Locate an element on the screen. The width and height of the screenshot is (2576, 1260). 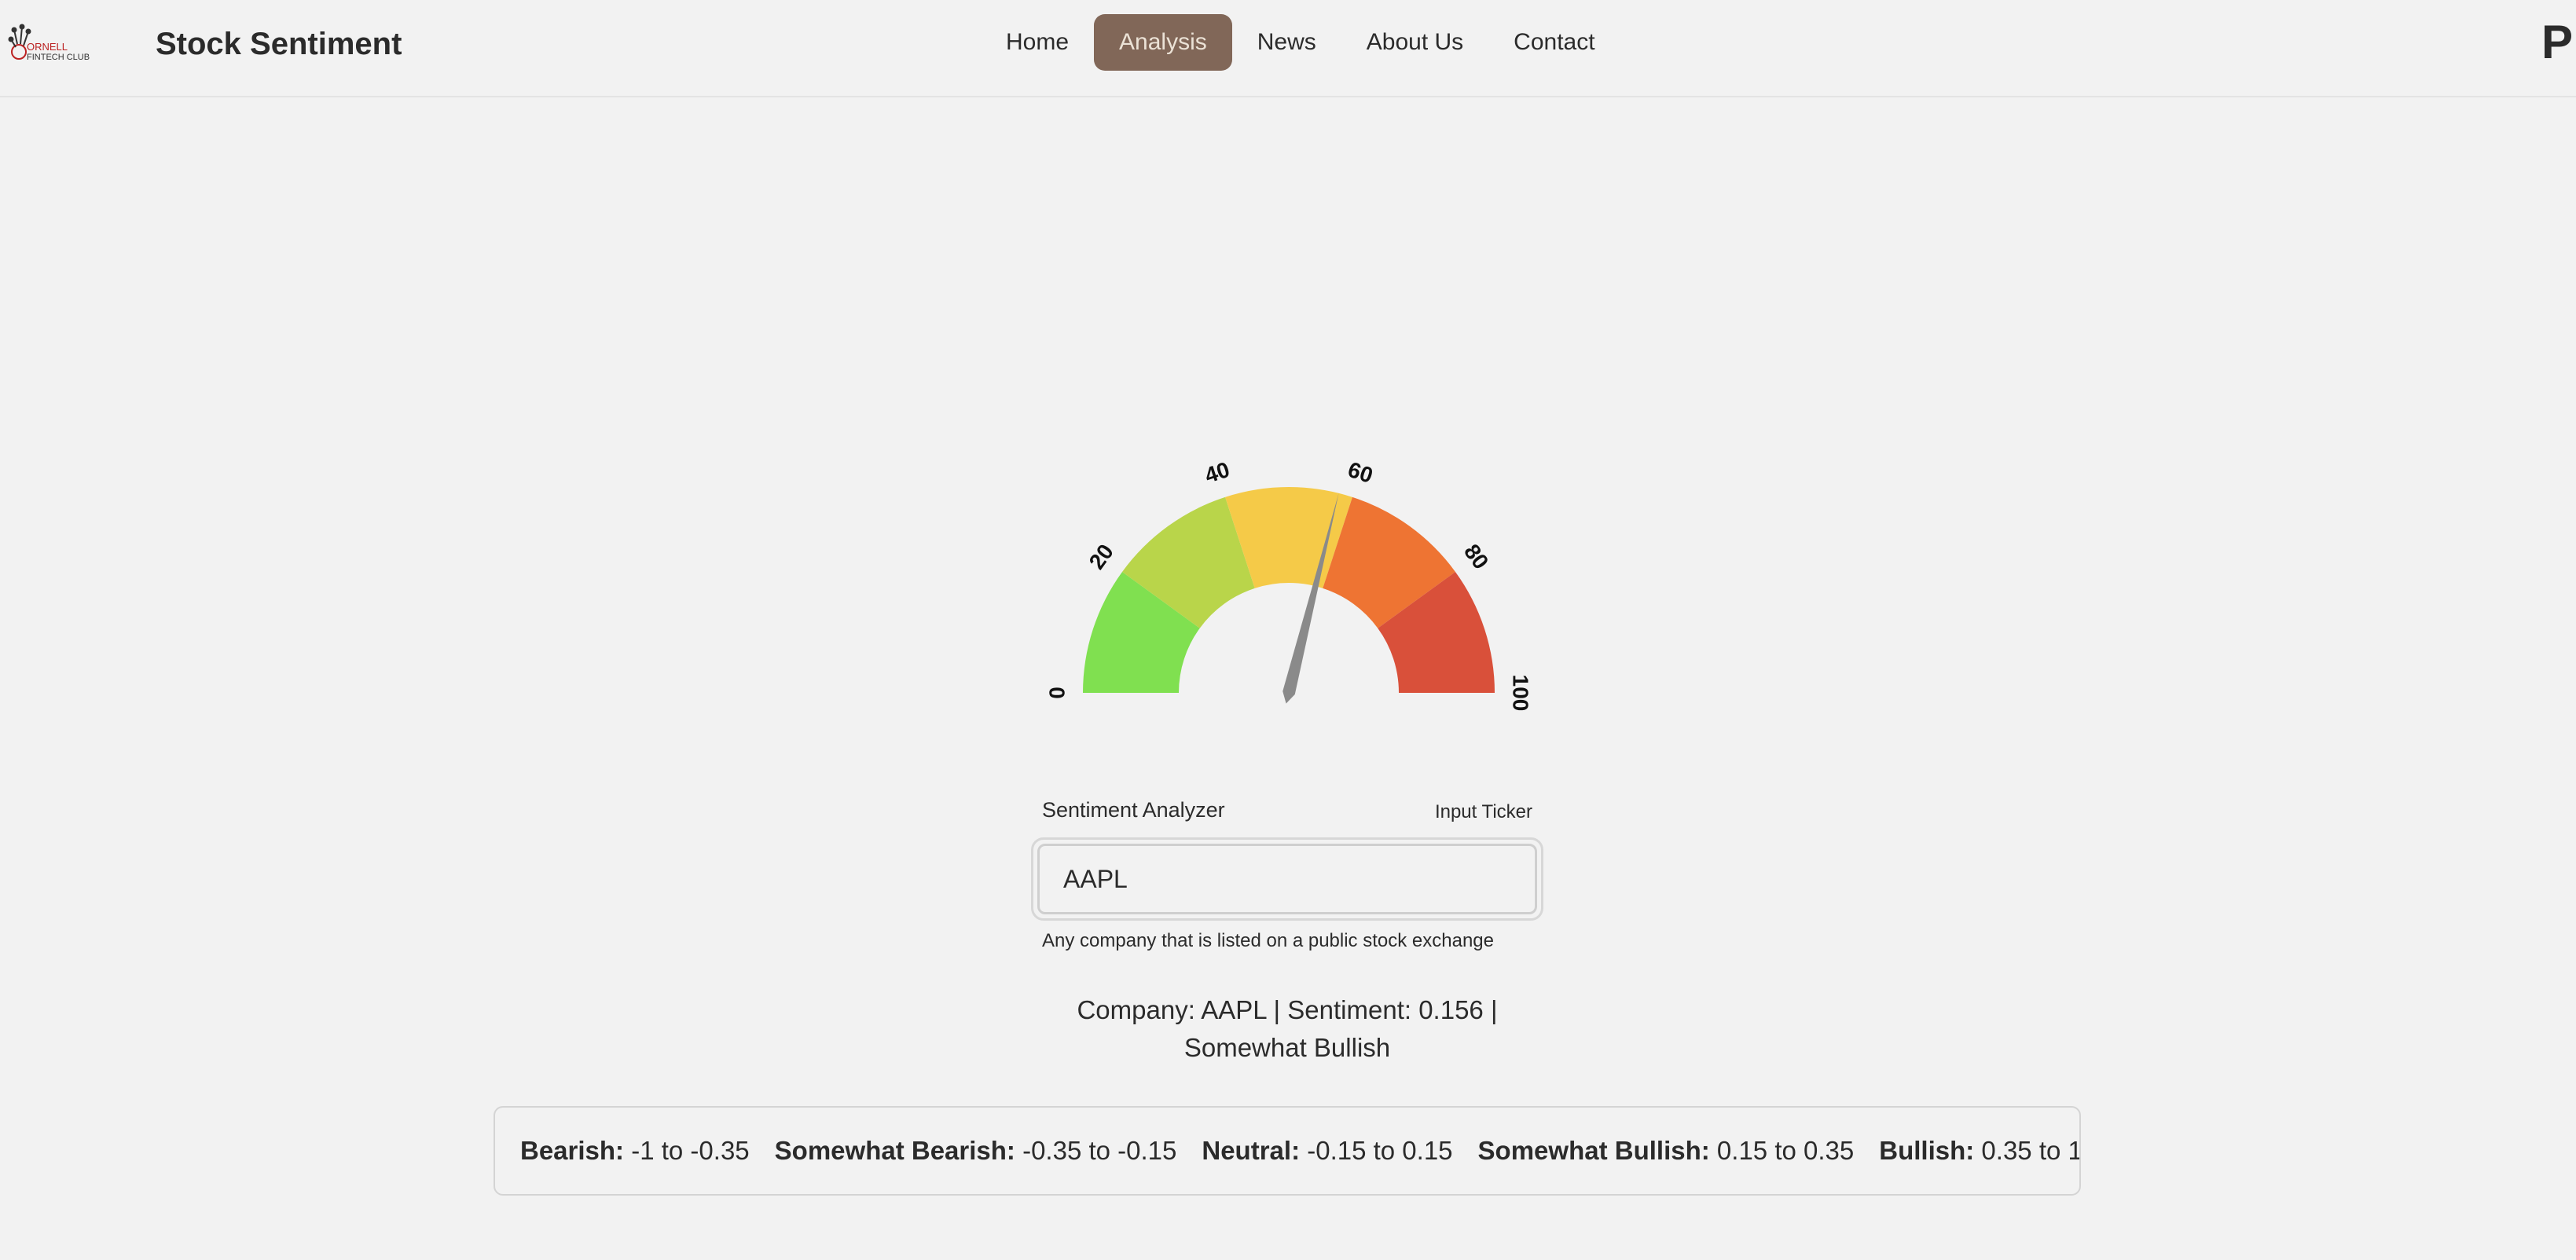
nav-home-link: Home is located at coordinates (1037, 42).